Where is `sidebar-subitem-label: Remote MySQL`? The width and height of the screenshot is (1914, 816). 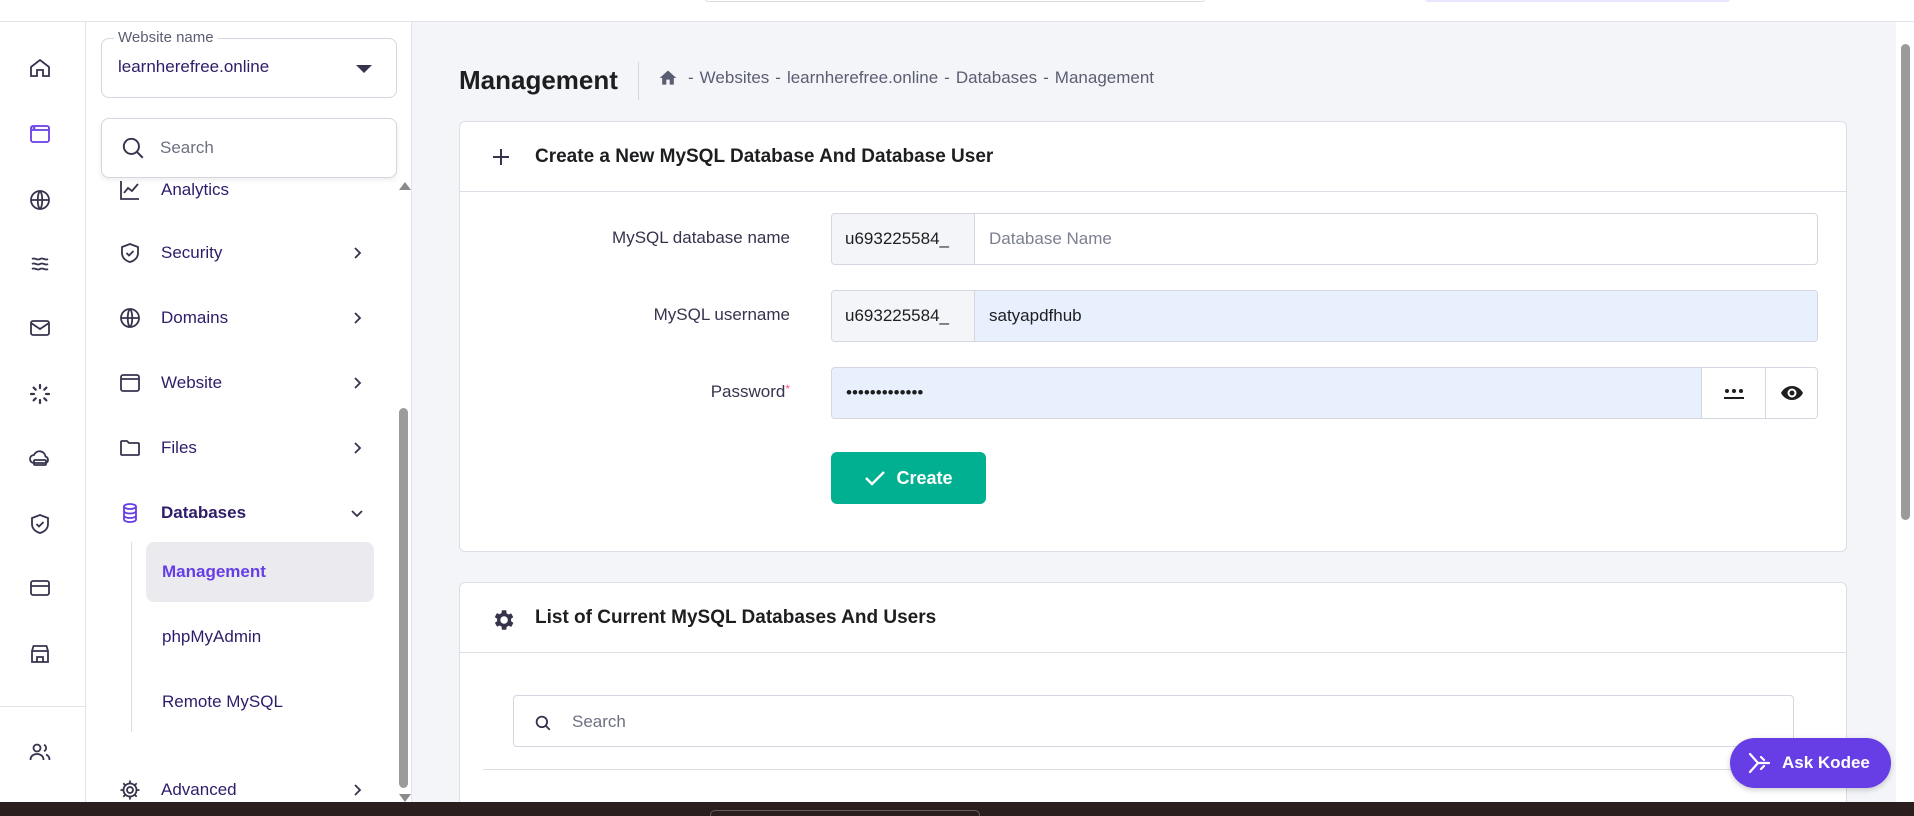
sidebar-subitem-label: Remote MySQL is located at coordinates (222, 701).